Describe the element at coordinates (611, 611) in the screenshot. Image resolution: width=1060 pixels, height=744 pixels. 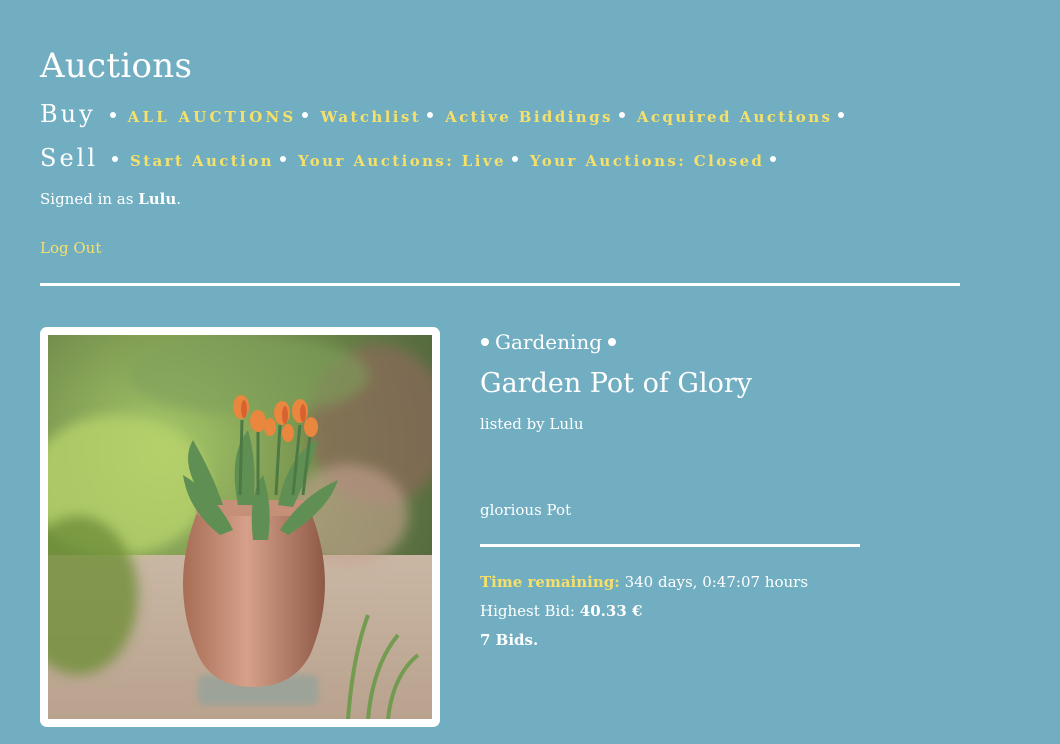
I see `highest-bid-value: 40.33 €` at that location.